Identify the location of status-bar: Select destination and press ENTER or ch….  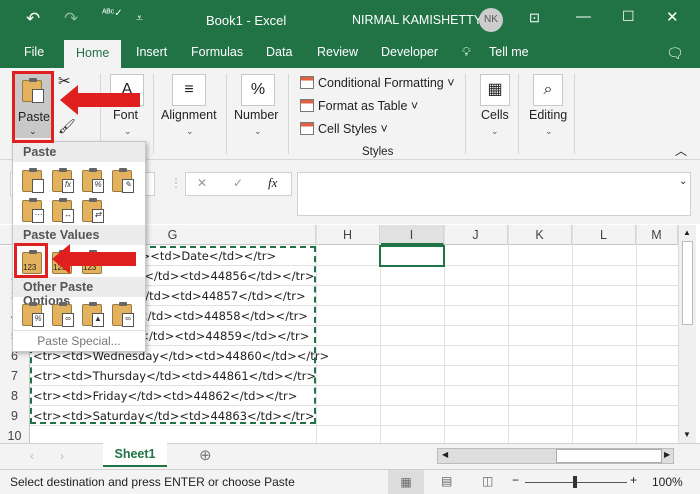
(350, 481).